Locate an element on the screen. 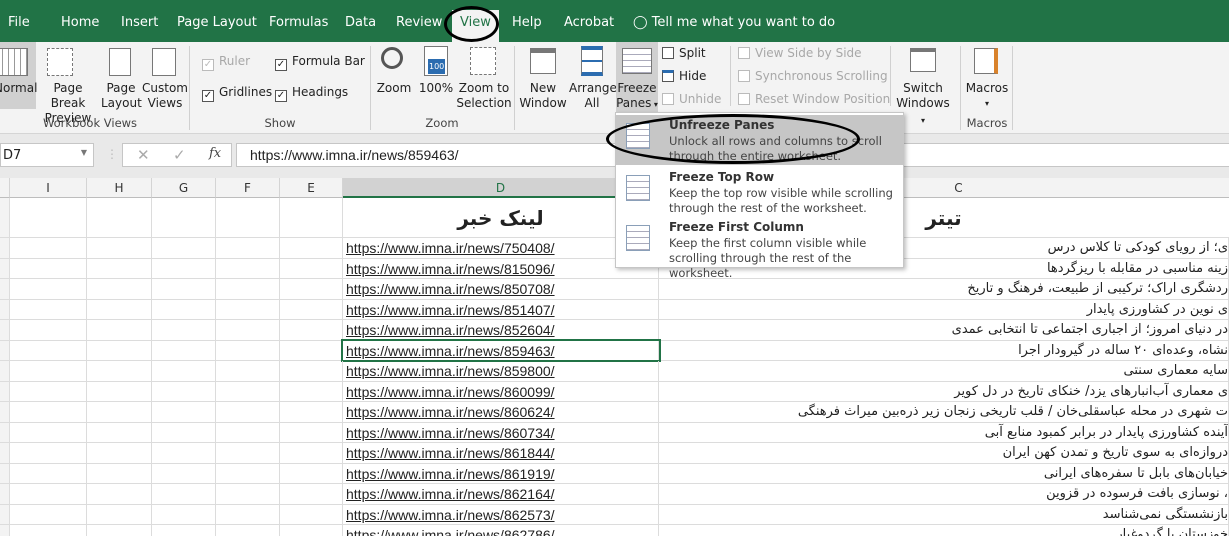 The height and width of the screenshot is (536, 1229). link-cell: https://www.imna.ir/news/750408/ is located at coordinates (501, 248).